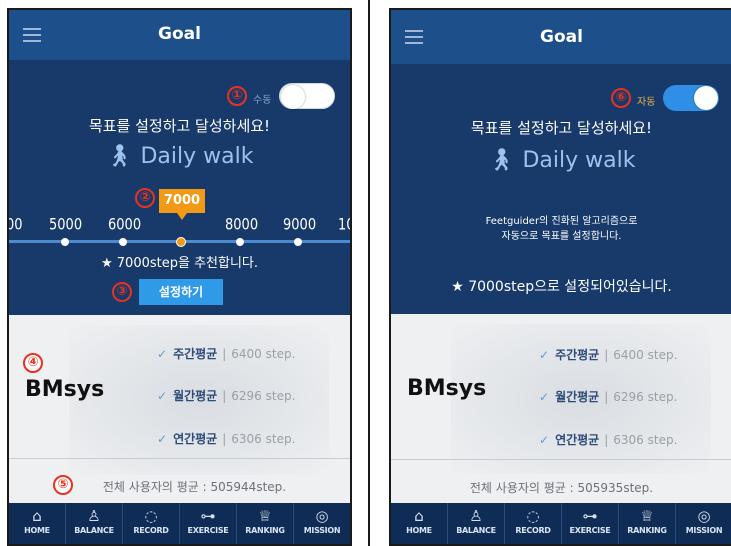 Image resolution: width=731 pixels, height=546 pixels. I want to click on set-goal-button: 설정하기, so click(181, 292).